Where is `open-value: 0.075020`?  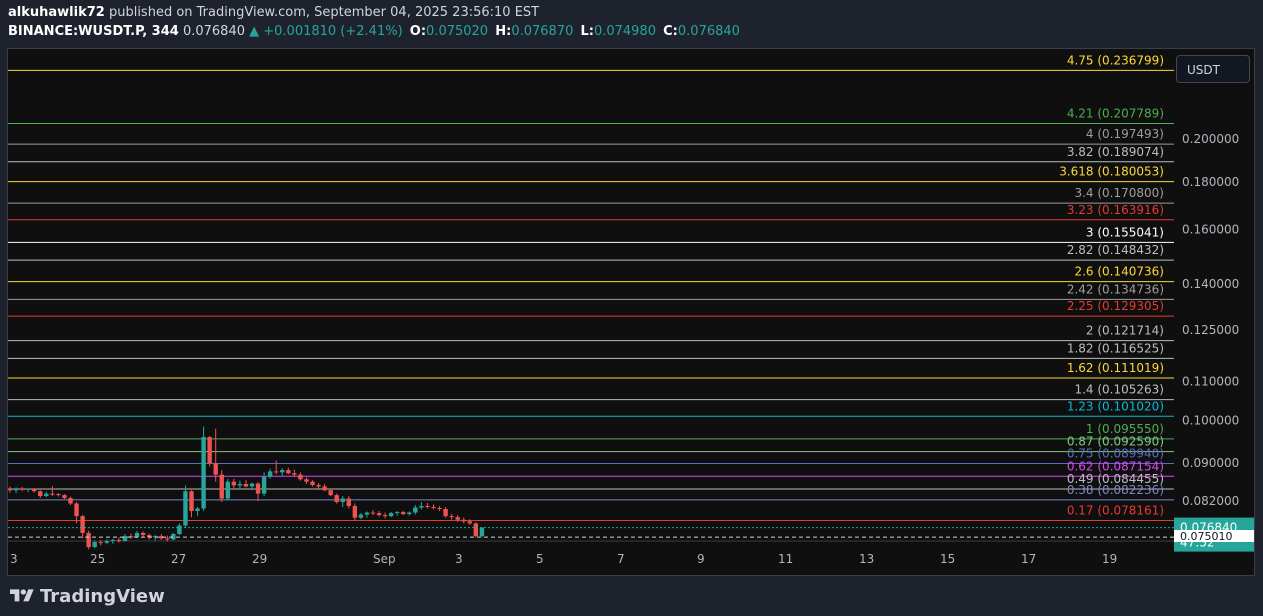
open-value: 0.075020 is located at coordinates (457, 31).